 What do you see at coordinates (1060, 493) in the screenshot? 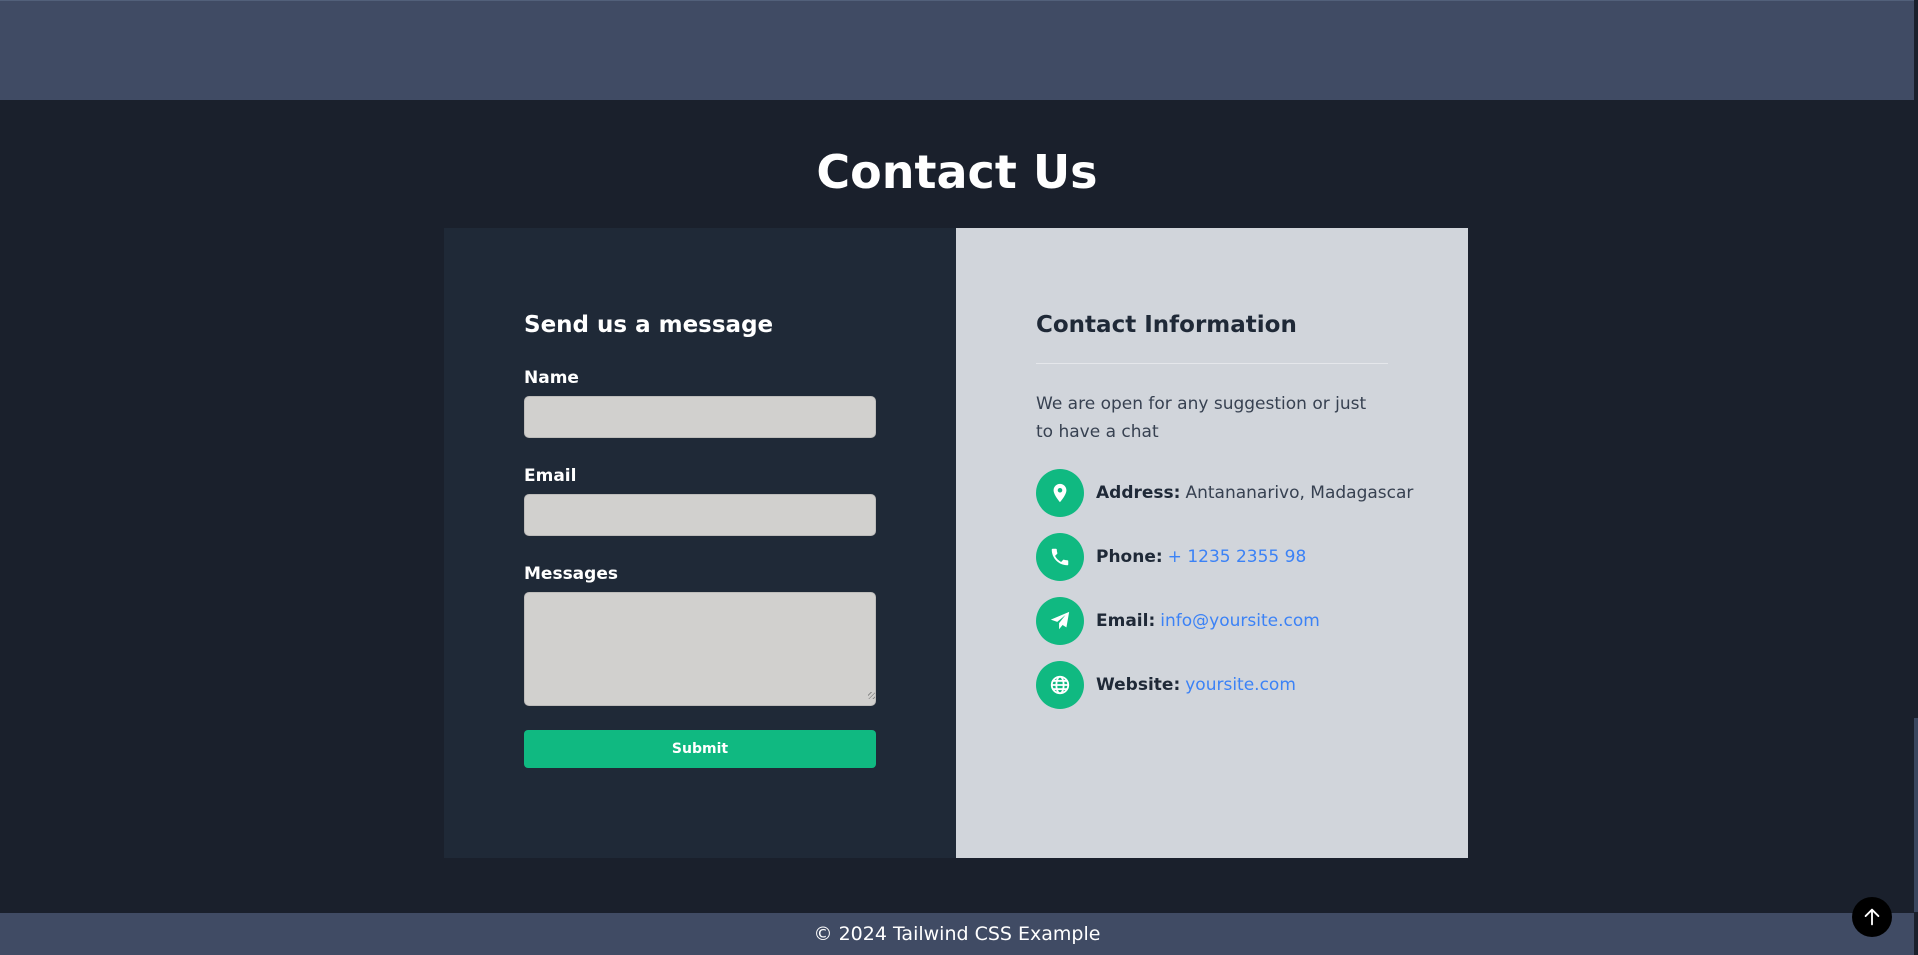
I see `map-pin-icon` at bounding box center [1060, 493].